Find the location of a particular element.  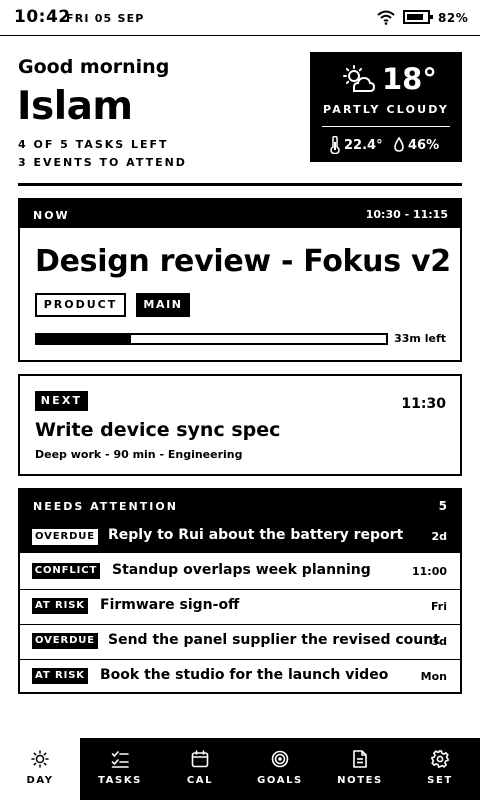

indoor-temperature: 22.4° is located at coordinates (363, 145).